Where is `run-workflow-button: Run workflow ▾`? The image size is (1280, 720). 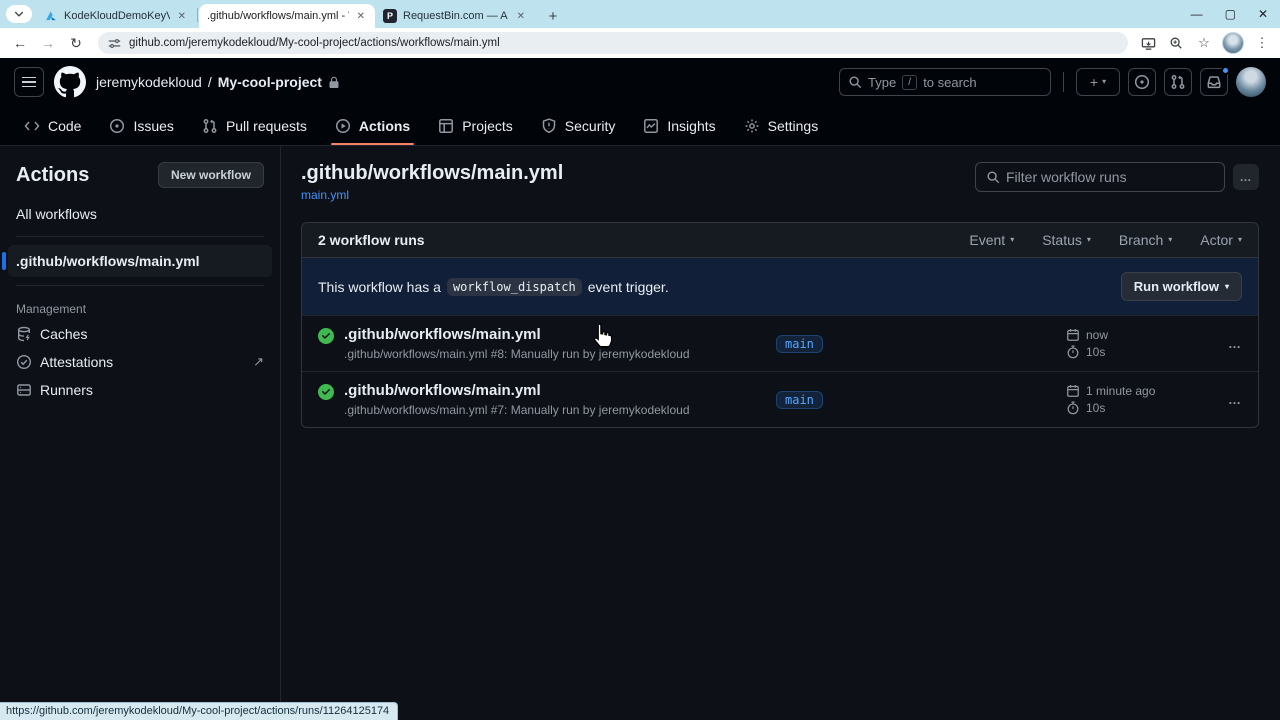 run-workflow-button: Run workflow ▾ is located at coordinates (1181, 286).